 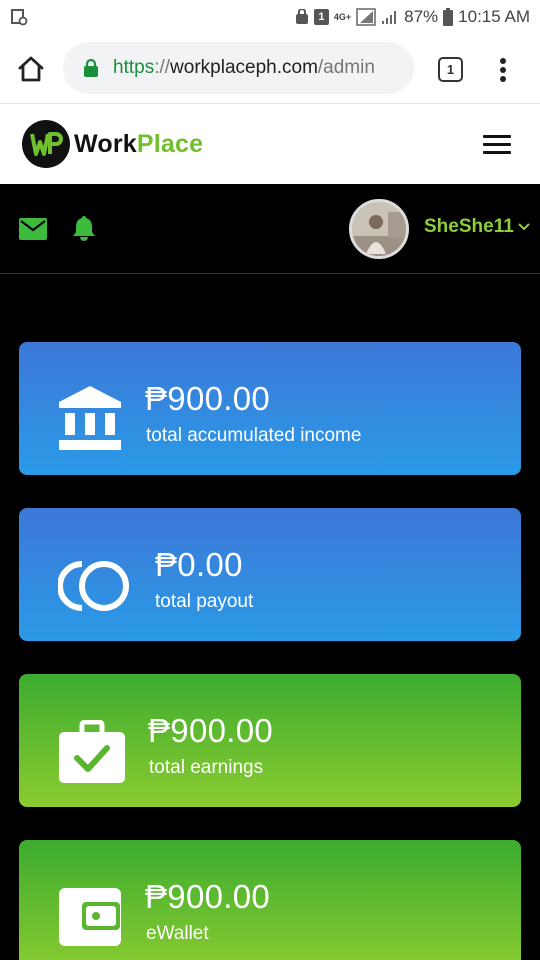 I want to click on stat-label: eWallet, so click(x=177, y=933).